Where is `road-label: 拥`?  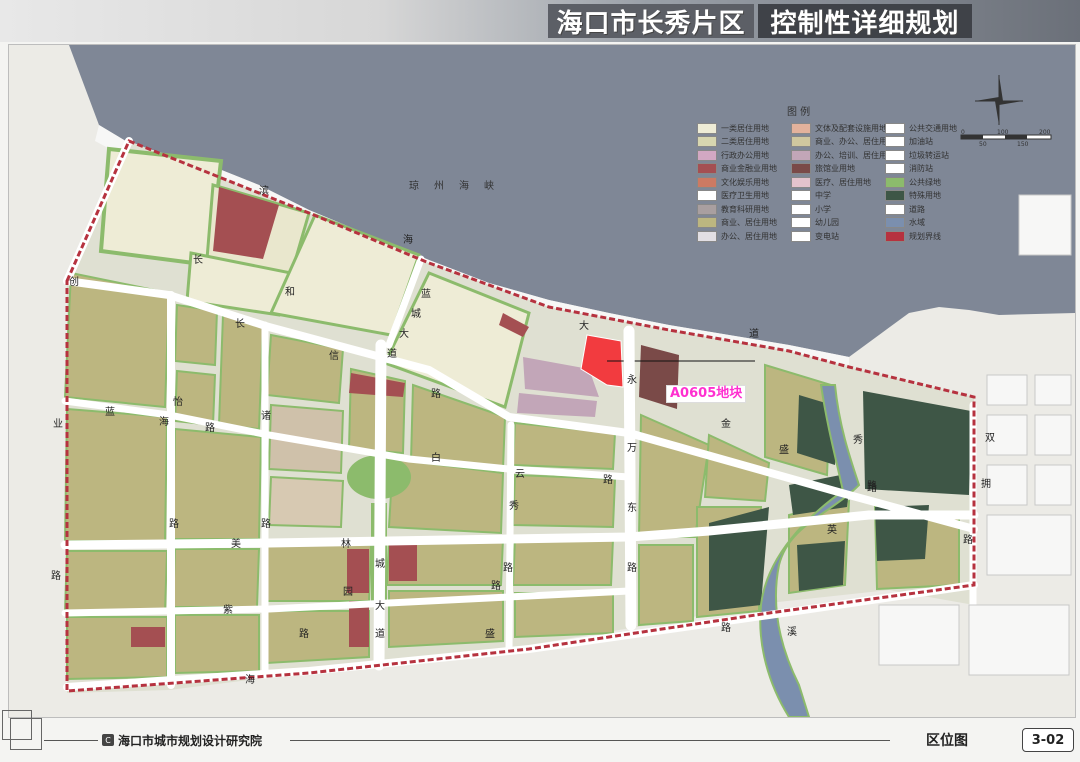 road-label: 拥 is located at coordinates (986, 484).